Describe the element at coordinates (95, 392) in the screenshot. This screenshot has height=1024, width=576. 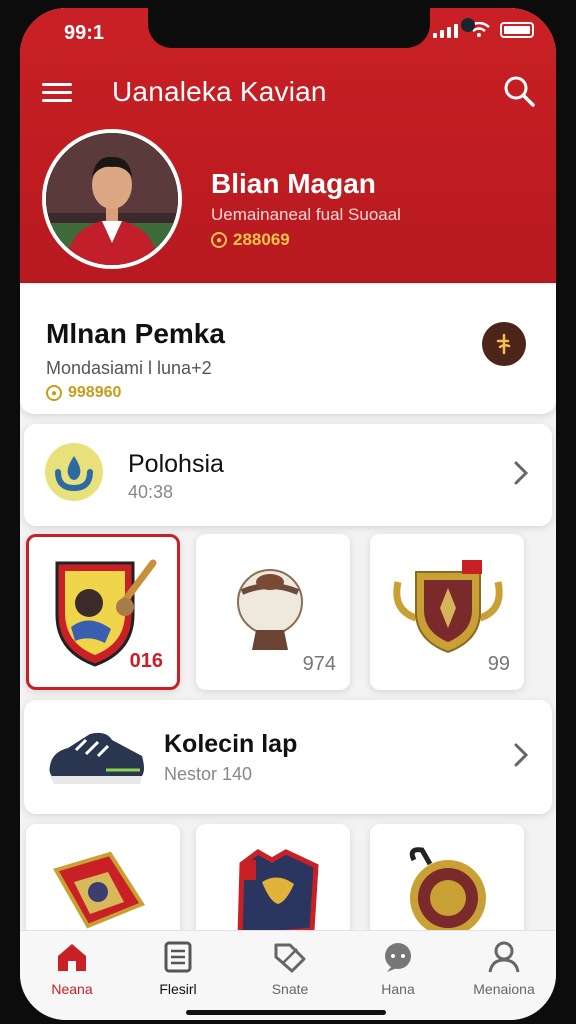
I see `profile-card-points-value: 998960` at that location.